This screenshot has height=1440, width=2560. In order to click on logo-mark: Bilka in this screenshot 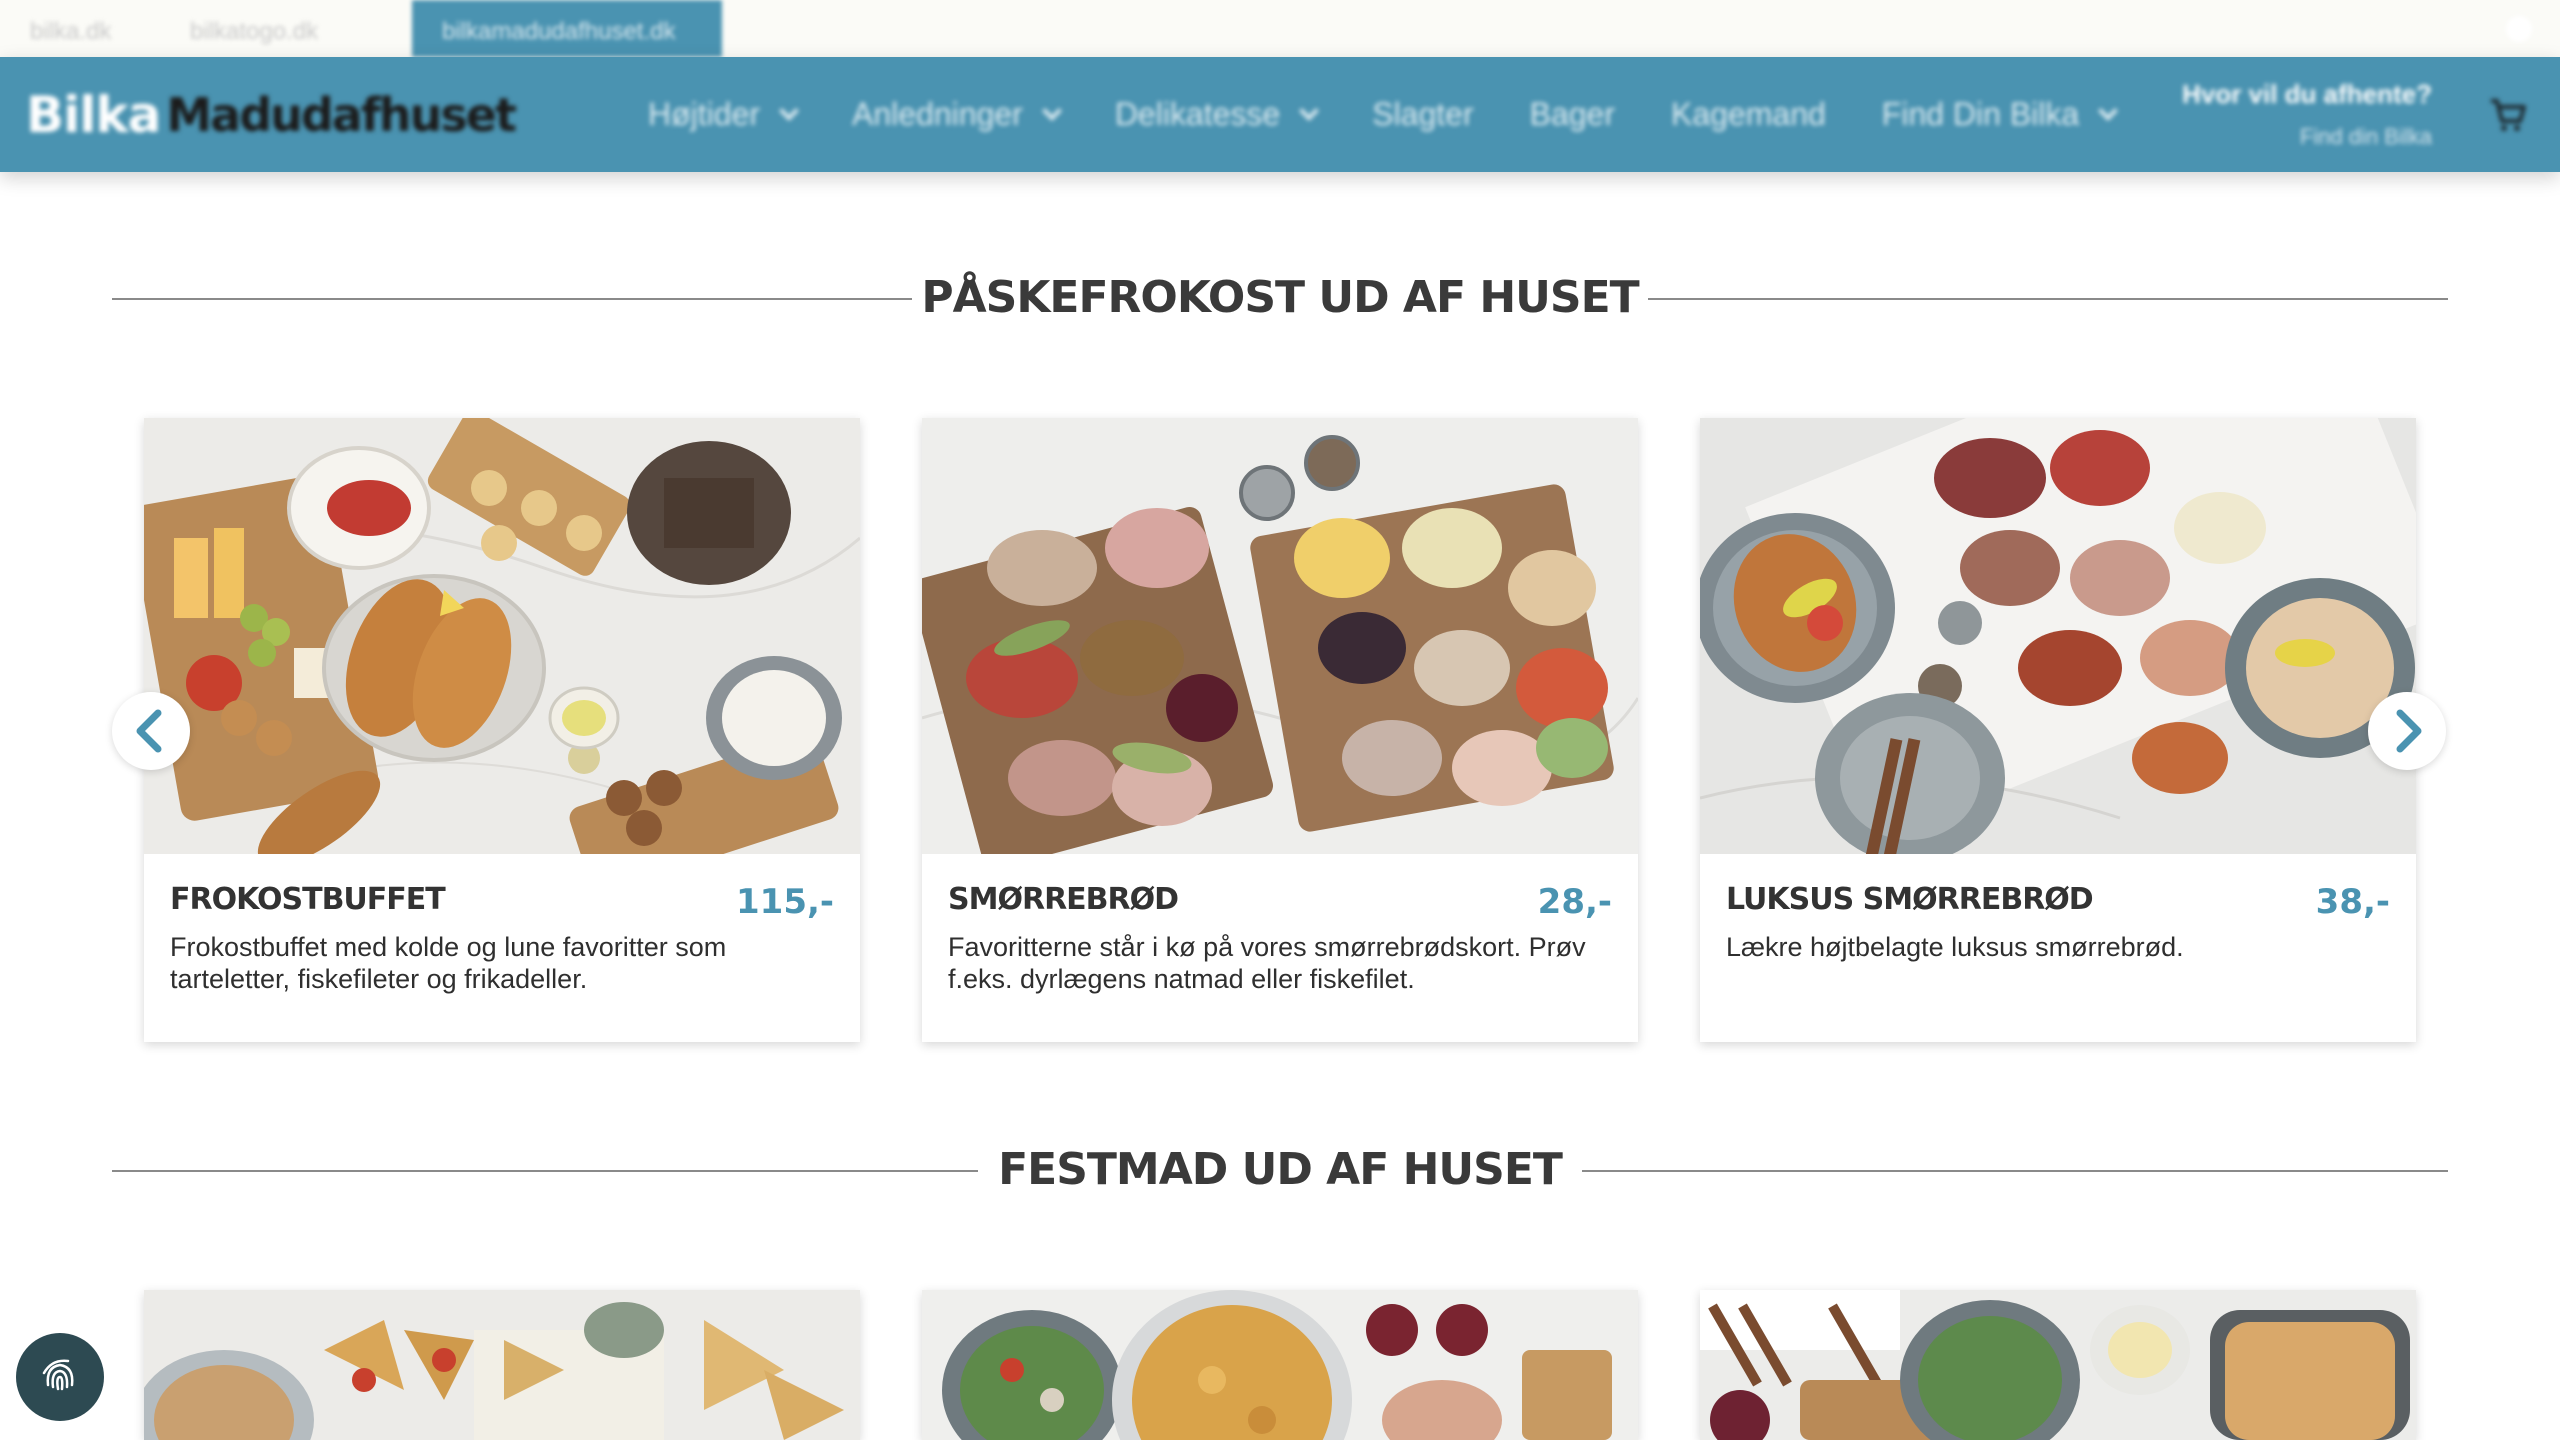, I will do `click(93, 115)`.